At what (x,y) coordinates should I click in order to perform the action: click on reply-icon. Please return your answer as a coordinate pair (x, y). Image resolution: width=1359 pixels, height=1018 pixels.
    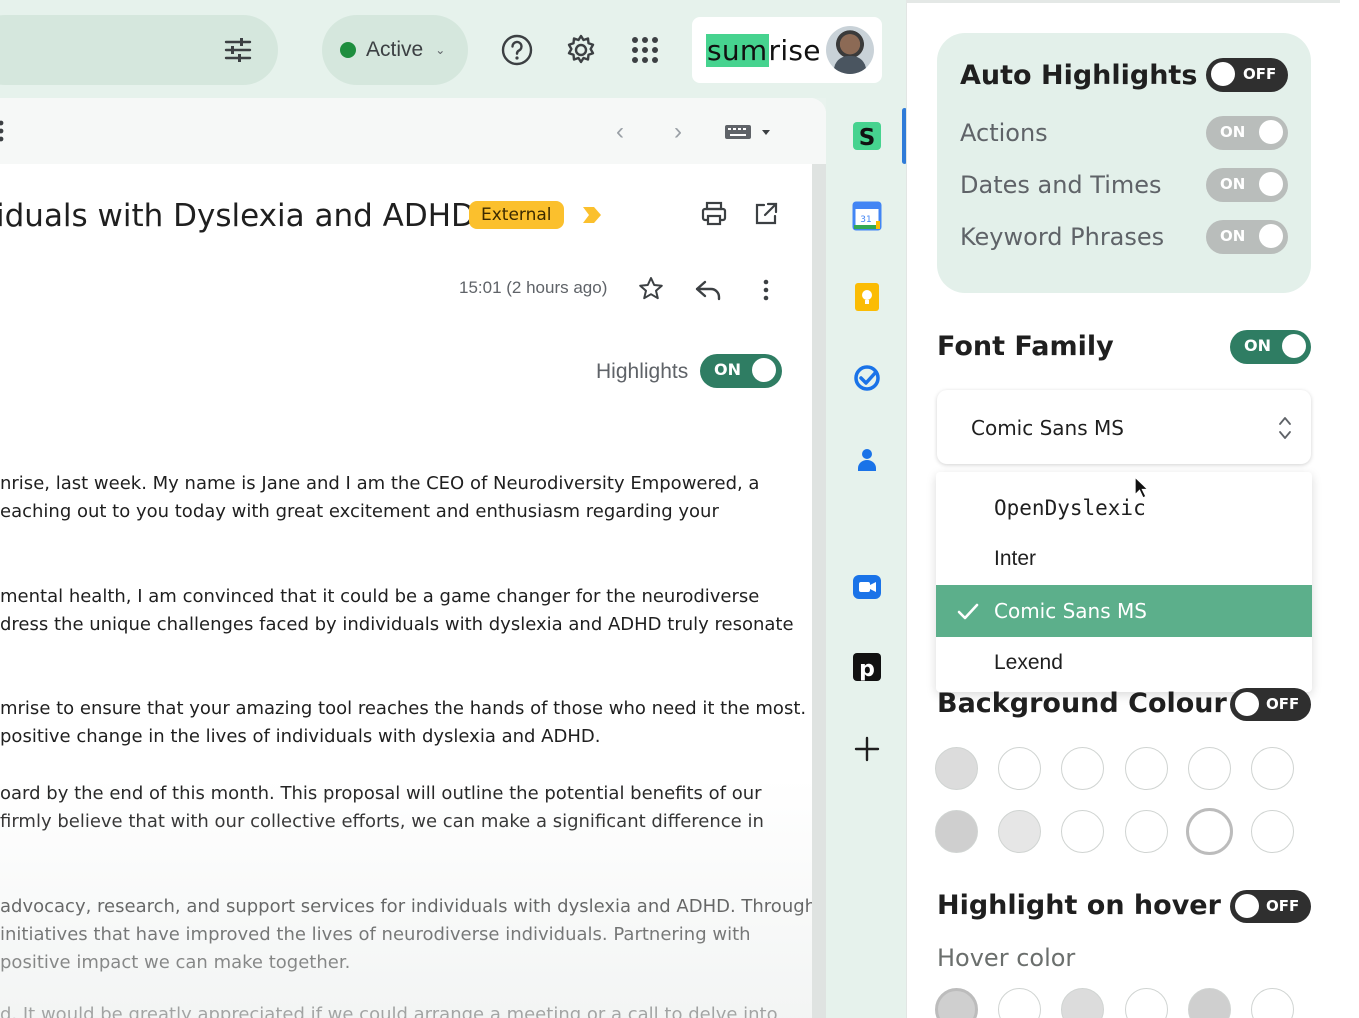
    Looking at the image, I should click on (708, 290).